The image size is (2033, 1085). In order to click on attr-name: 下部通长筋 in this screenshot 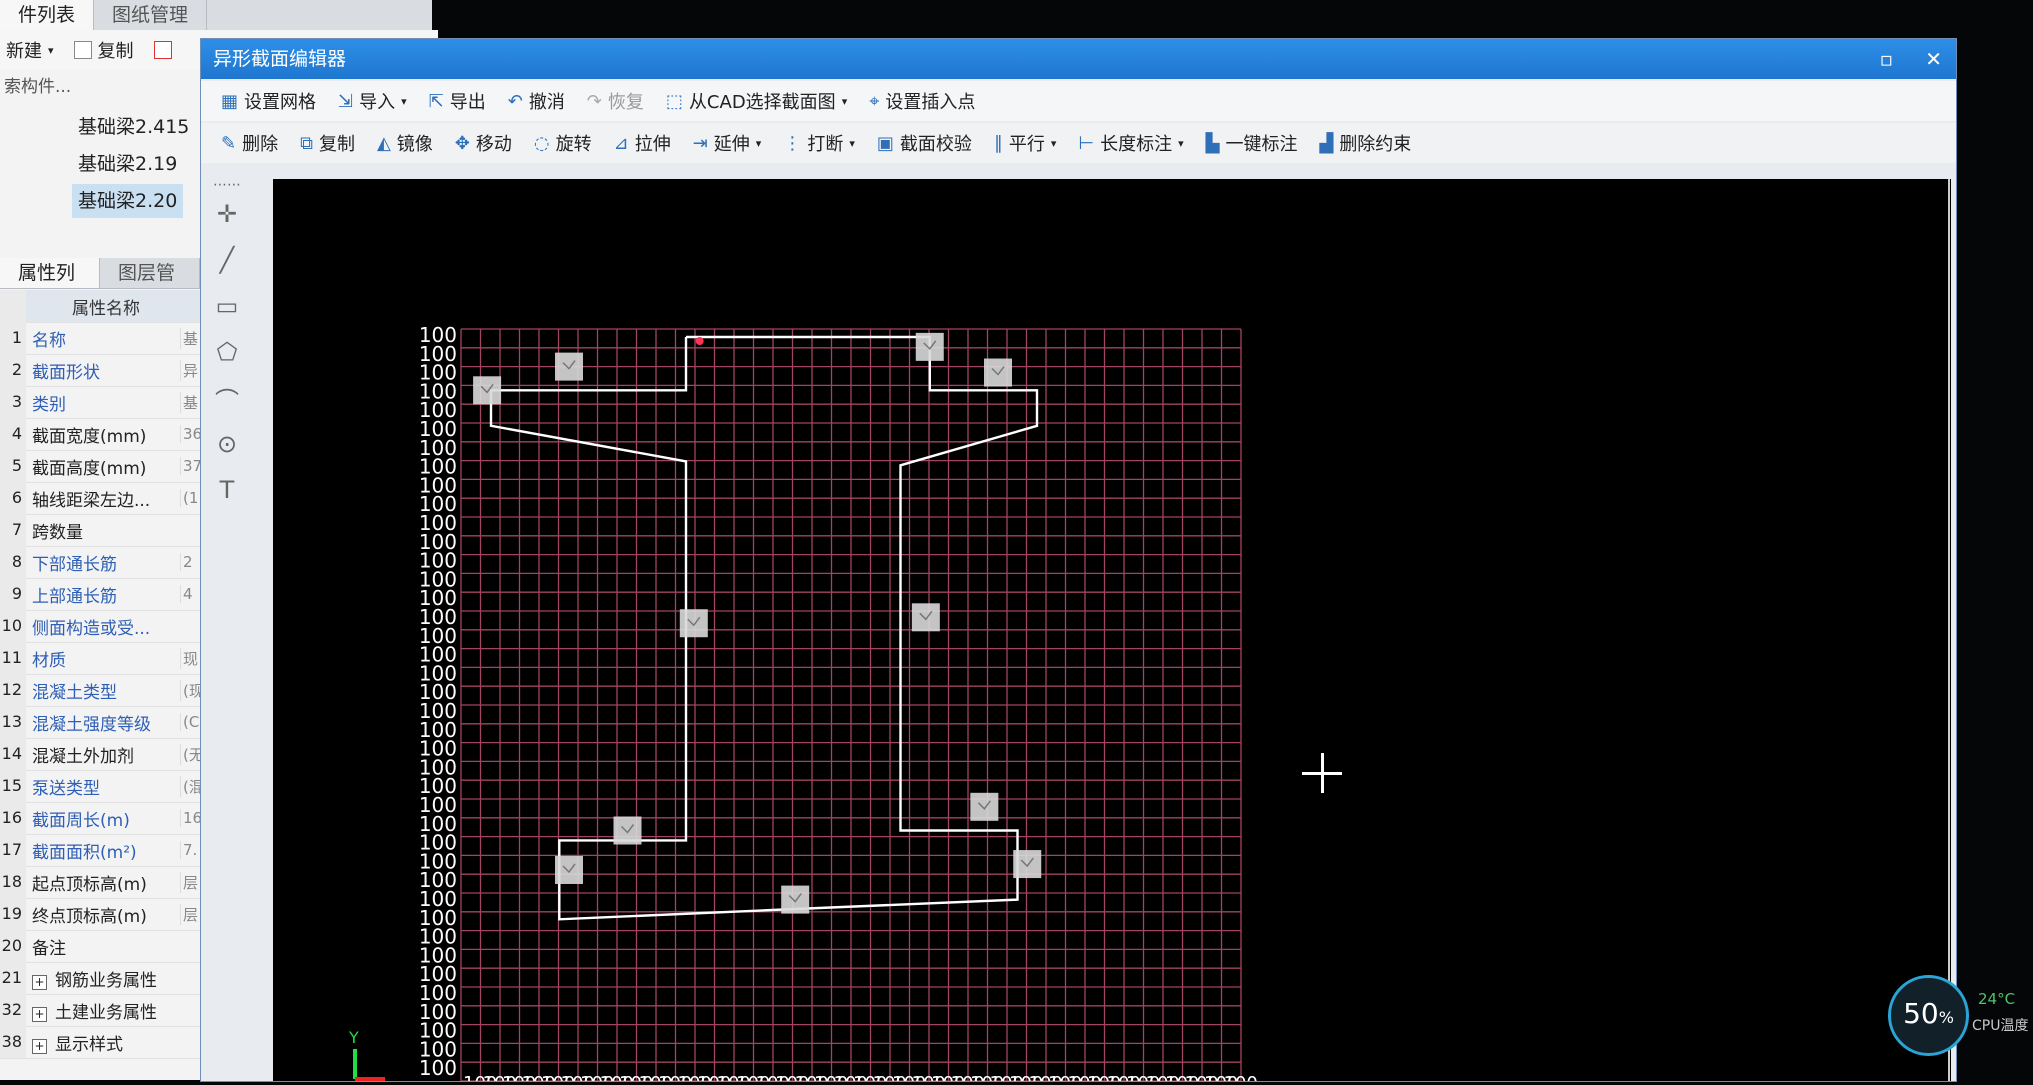, I will do `click(103, 562)`.